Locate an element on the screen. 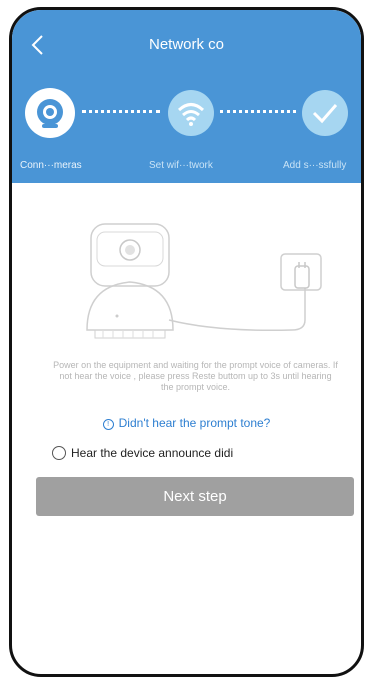 The height and width of the screenshot is (684, 373). camera-icon is located at coordinates (50, 113).